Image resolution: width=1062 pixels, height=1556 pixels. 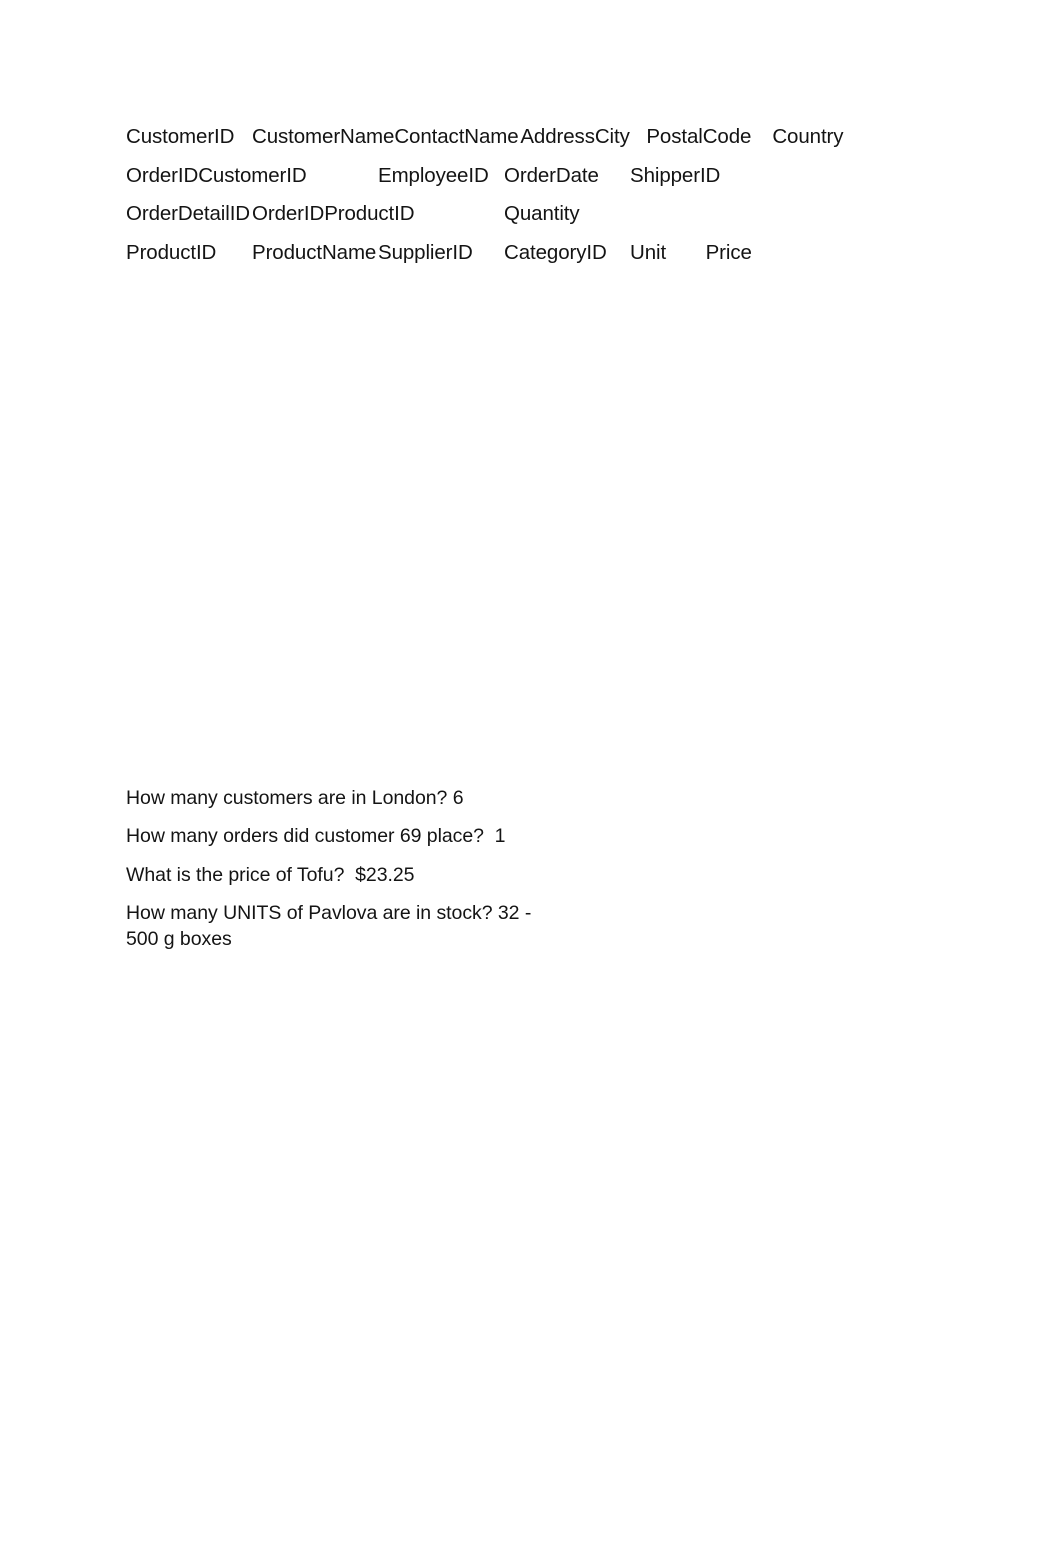 What do you see at coordinates (314, 252) in the screenshot?
I see `schema-field-productname: ProductName` at bounding box center [314, 252].